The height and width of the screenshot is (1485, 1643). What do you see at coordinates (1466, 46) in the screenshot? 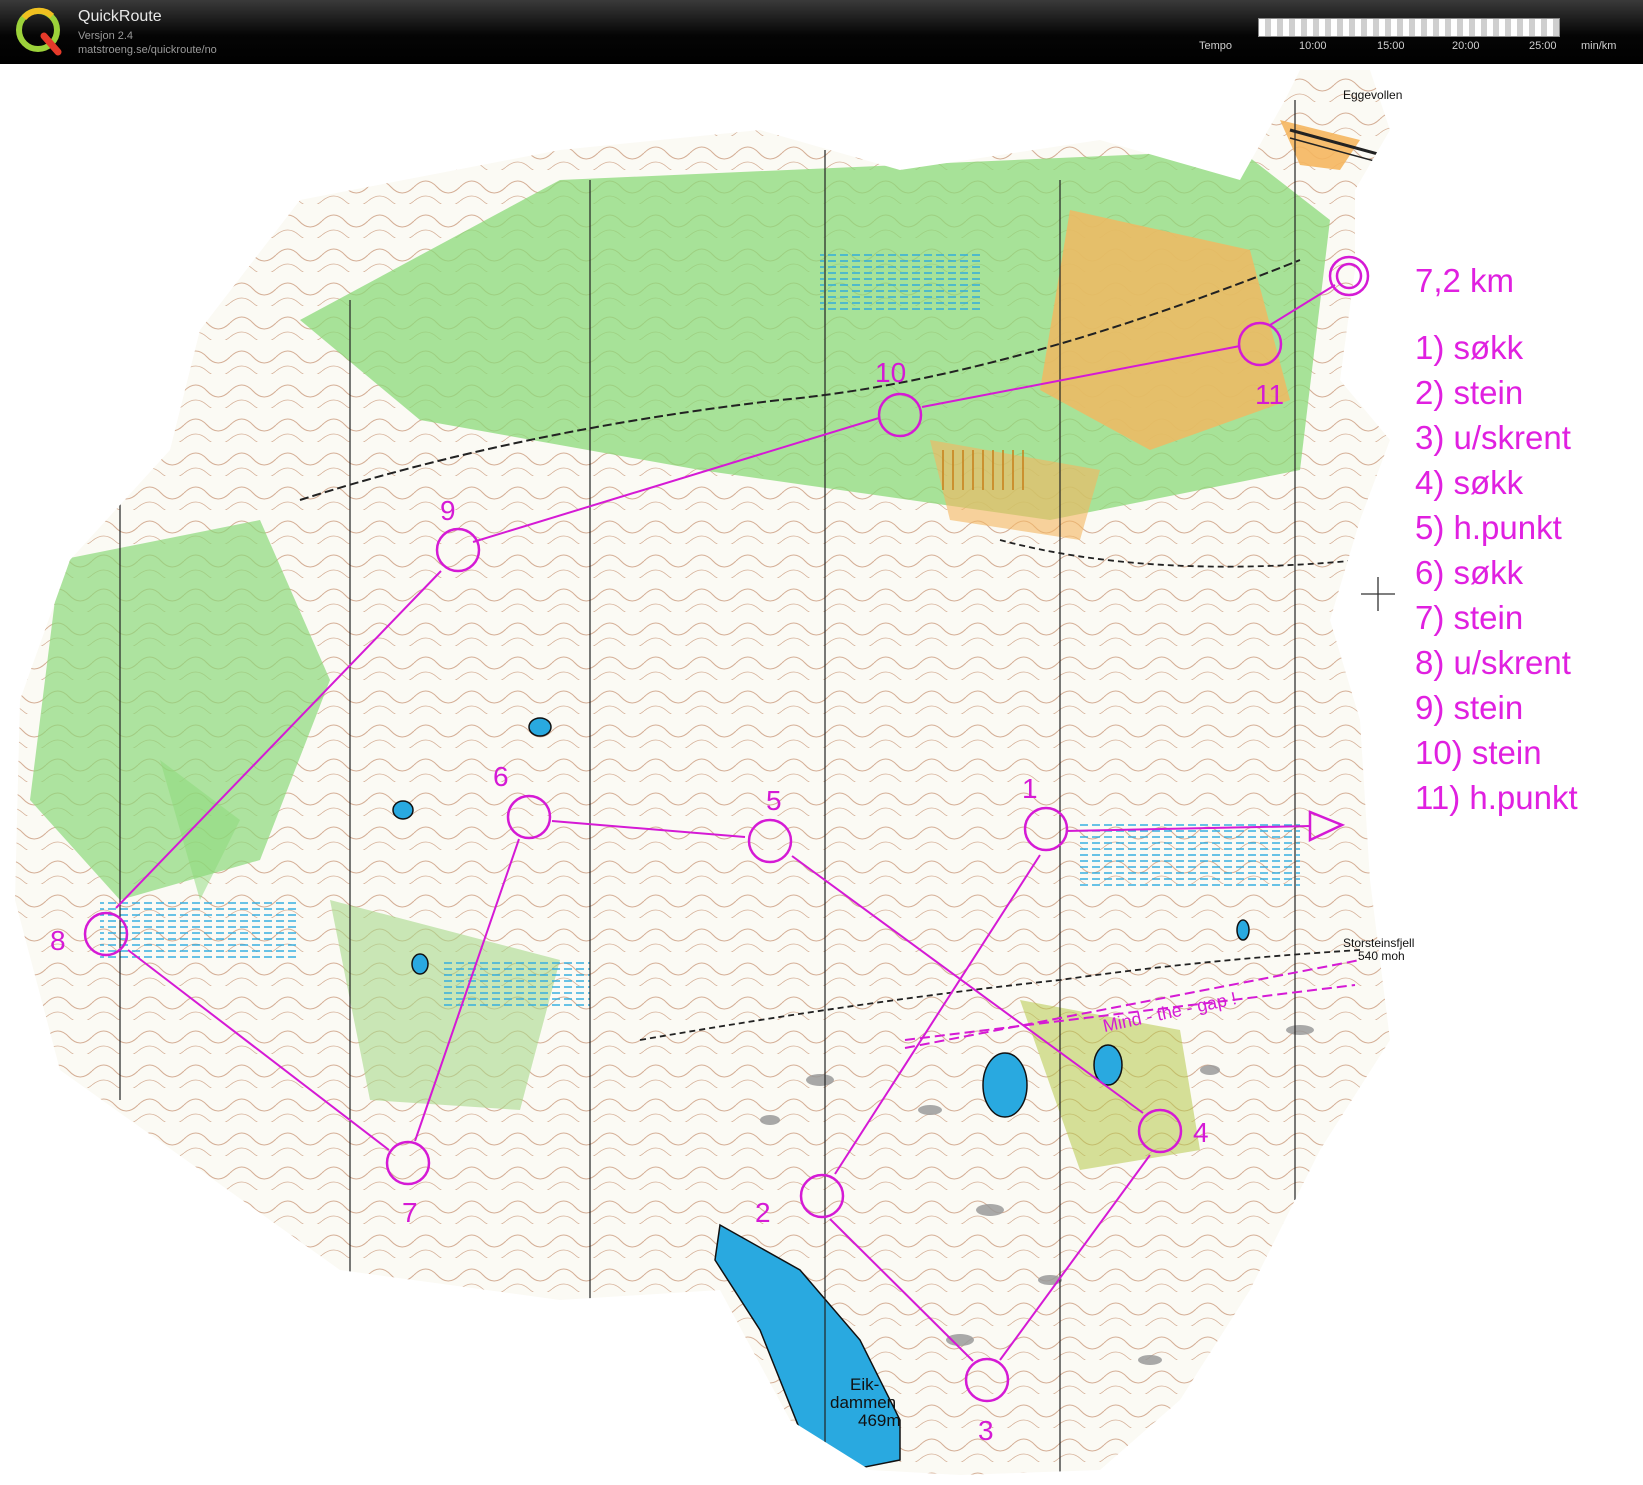
I see `tempo-tick-20: 20:00` at bounding box center [1466, 46].